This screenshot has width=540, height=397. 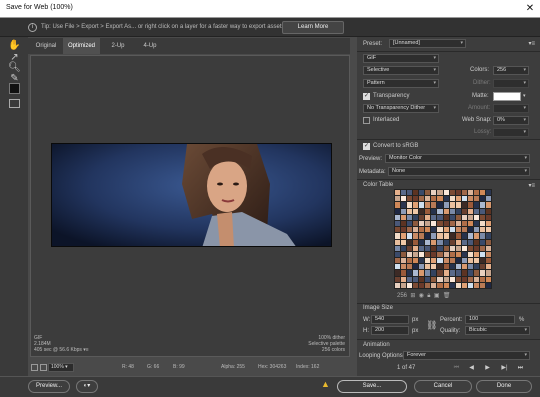 I want to click on tab-4up: 4-Up, so click(x=150, y=46).